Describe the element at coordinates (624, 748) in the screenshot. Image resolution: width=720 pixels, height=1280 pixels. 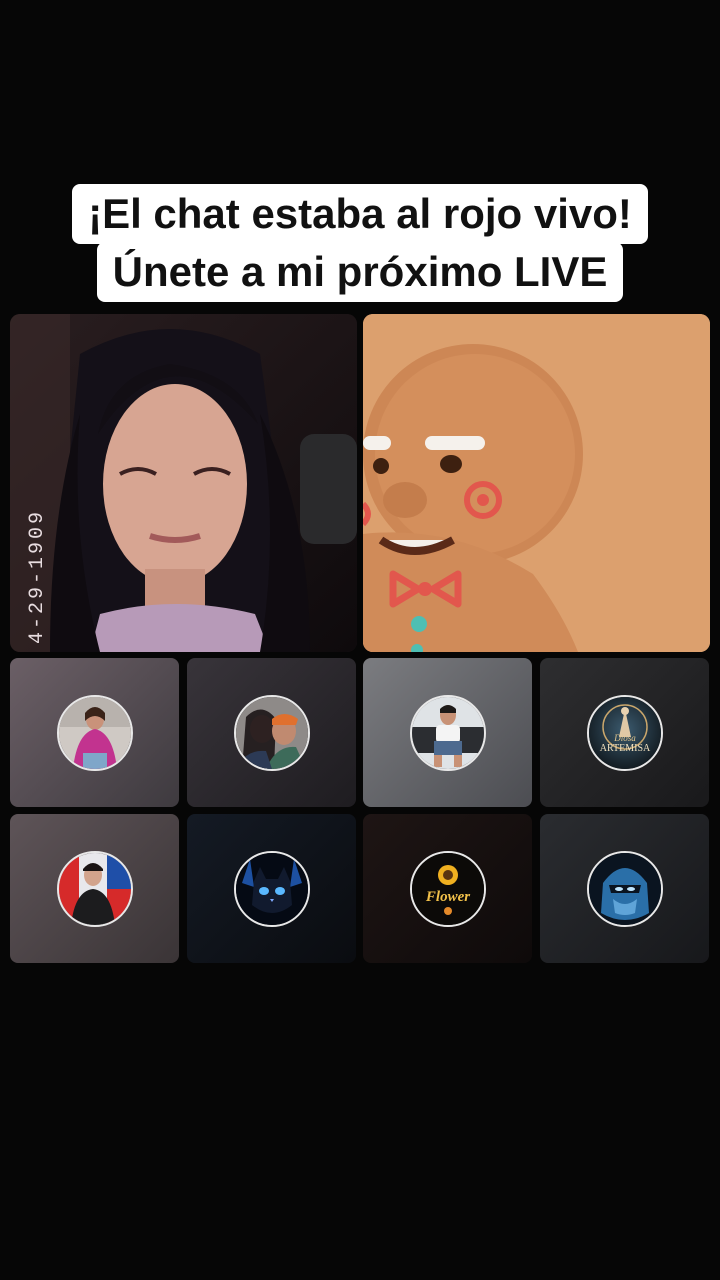
I see `avatar-text-artemisa: ARTEMISA` at that location.